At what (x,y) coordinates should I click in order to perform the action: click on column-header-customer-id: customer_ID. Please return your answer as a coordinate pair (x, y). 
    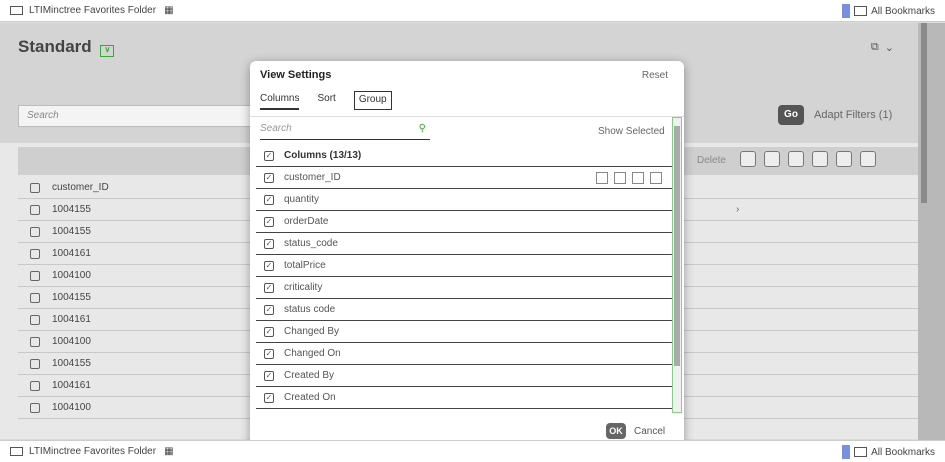
    Looking at the image, I should click on (80, 187).